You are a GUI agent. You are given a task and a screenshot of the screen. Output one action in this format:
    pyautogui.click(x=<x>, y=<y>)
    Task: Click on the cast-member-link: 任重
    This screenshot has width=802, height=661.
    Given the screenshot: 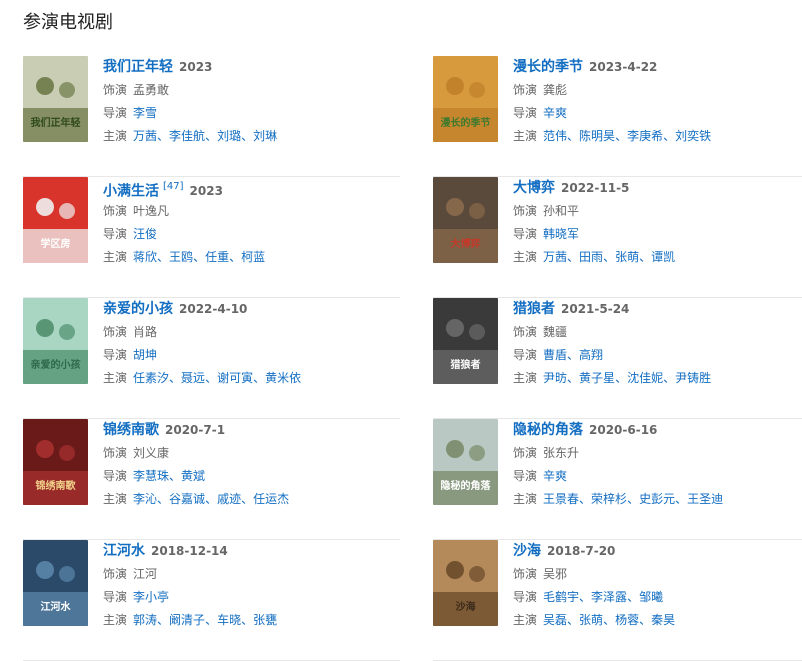 What is the action you would take?
    pyautogui.click(x=217, y=257)
    